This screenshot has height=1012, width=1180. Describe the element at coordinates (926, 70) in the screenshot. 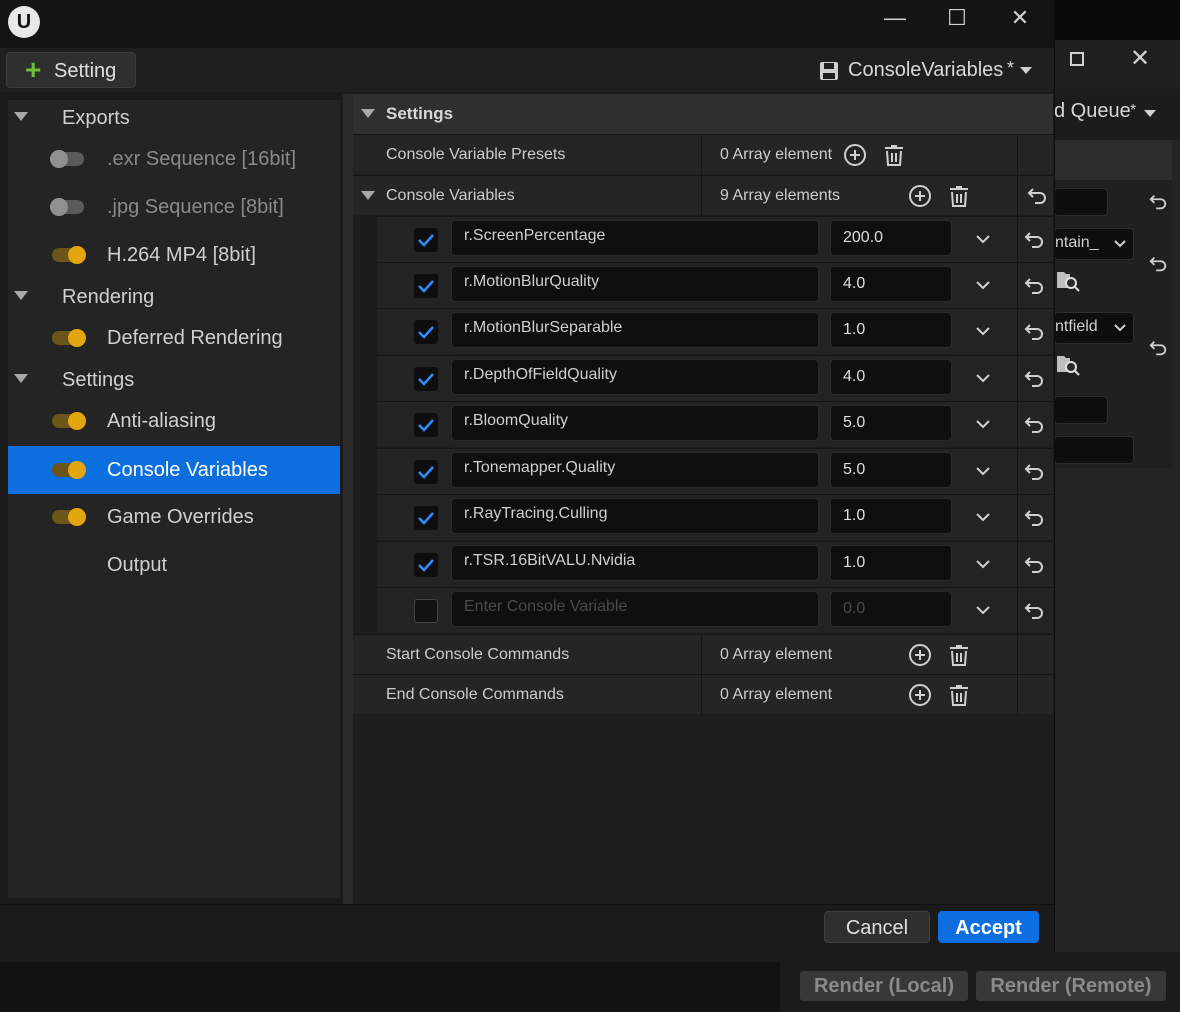

I see `preset-selector: ConsoleVariables *` at that location.